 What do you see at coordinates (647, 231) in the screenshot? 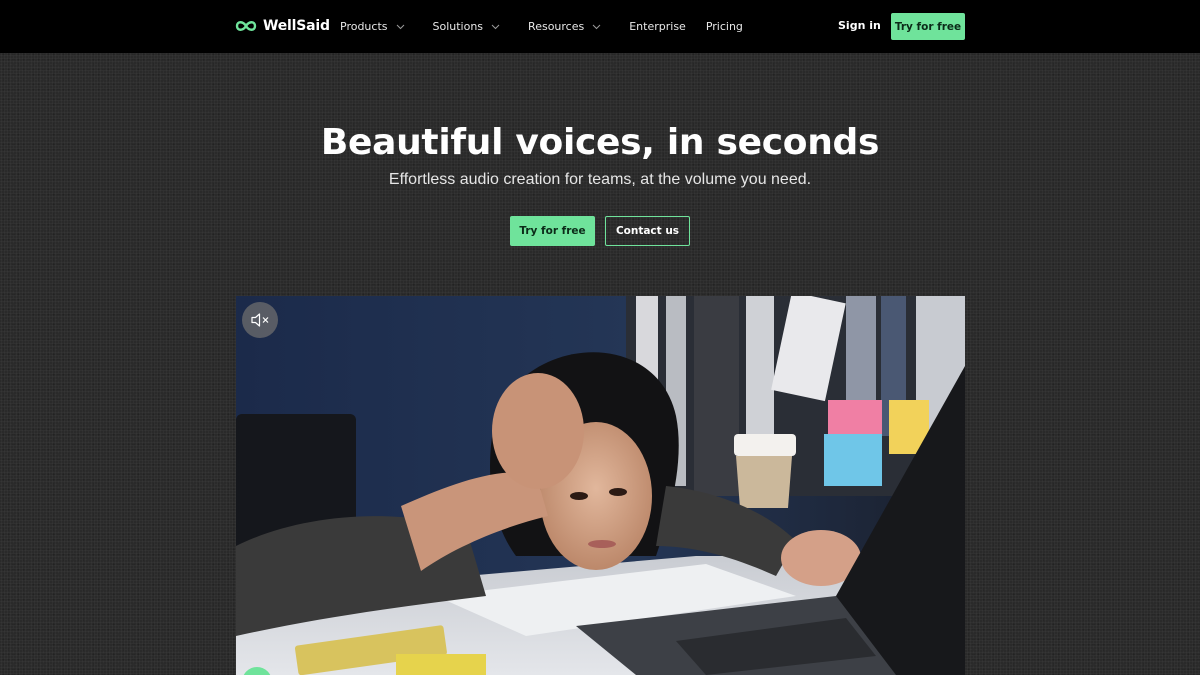
I see `contact-us-button: Contact us` at bounding box center [647, 231].